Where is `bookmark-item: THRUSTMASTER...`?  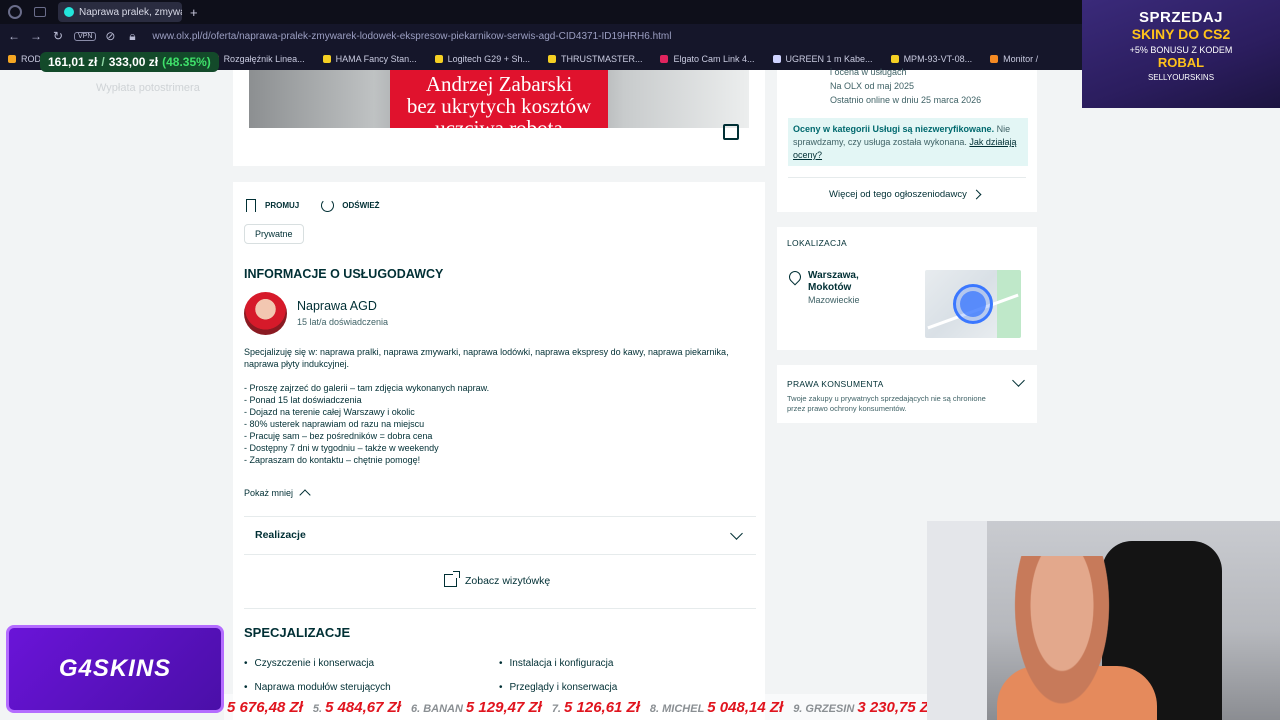 bookmark-item: THRUSTMASTER... is located at coordinates (595, 59).